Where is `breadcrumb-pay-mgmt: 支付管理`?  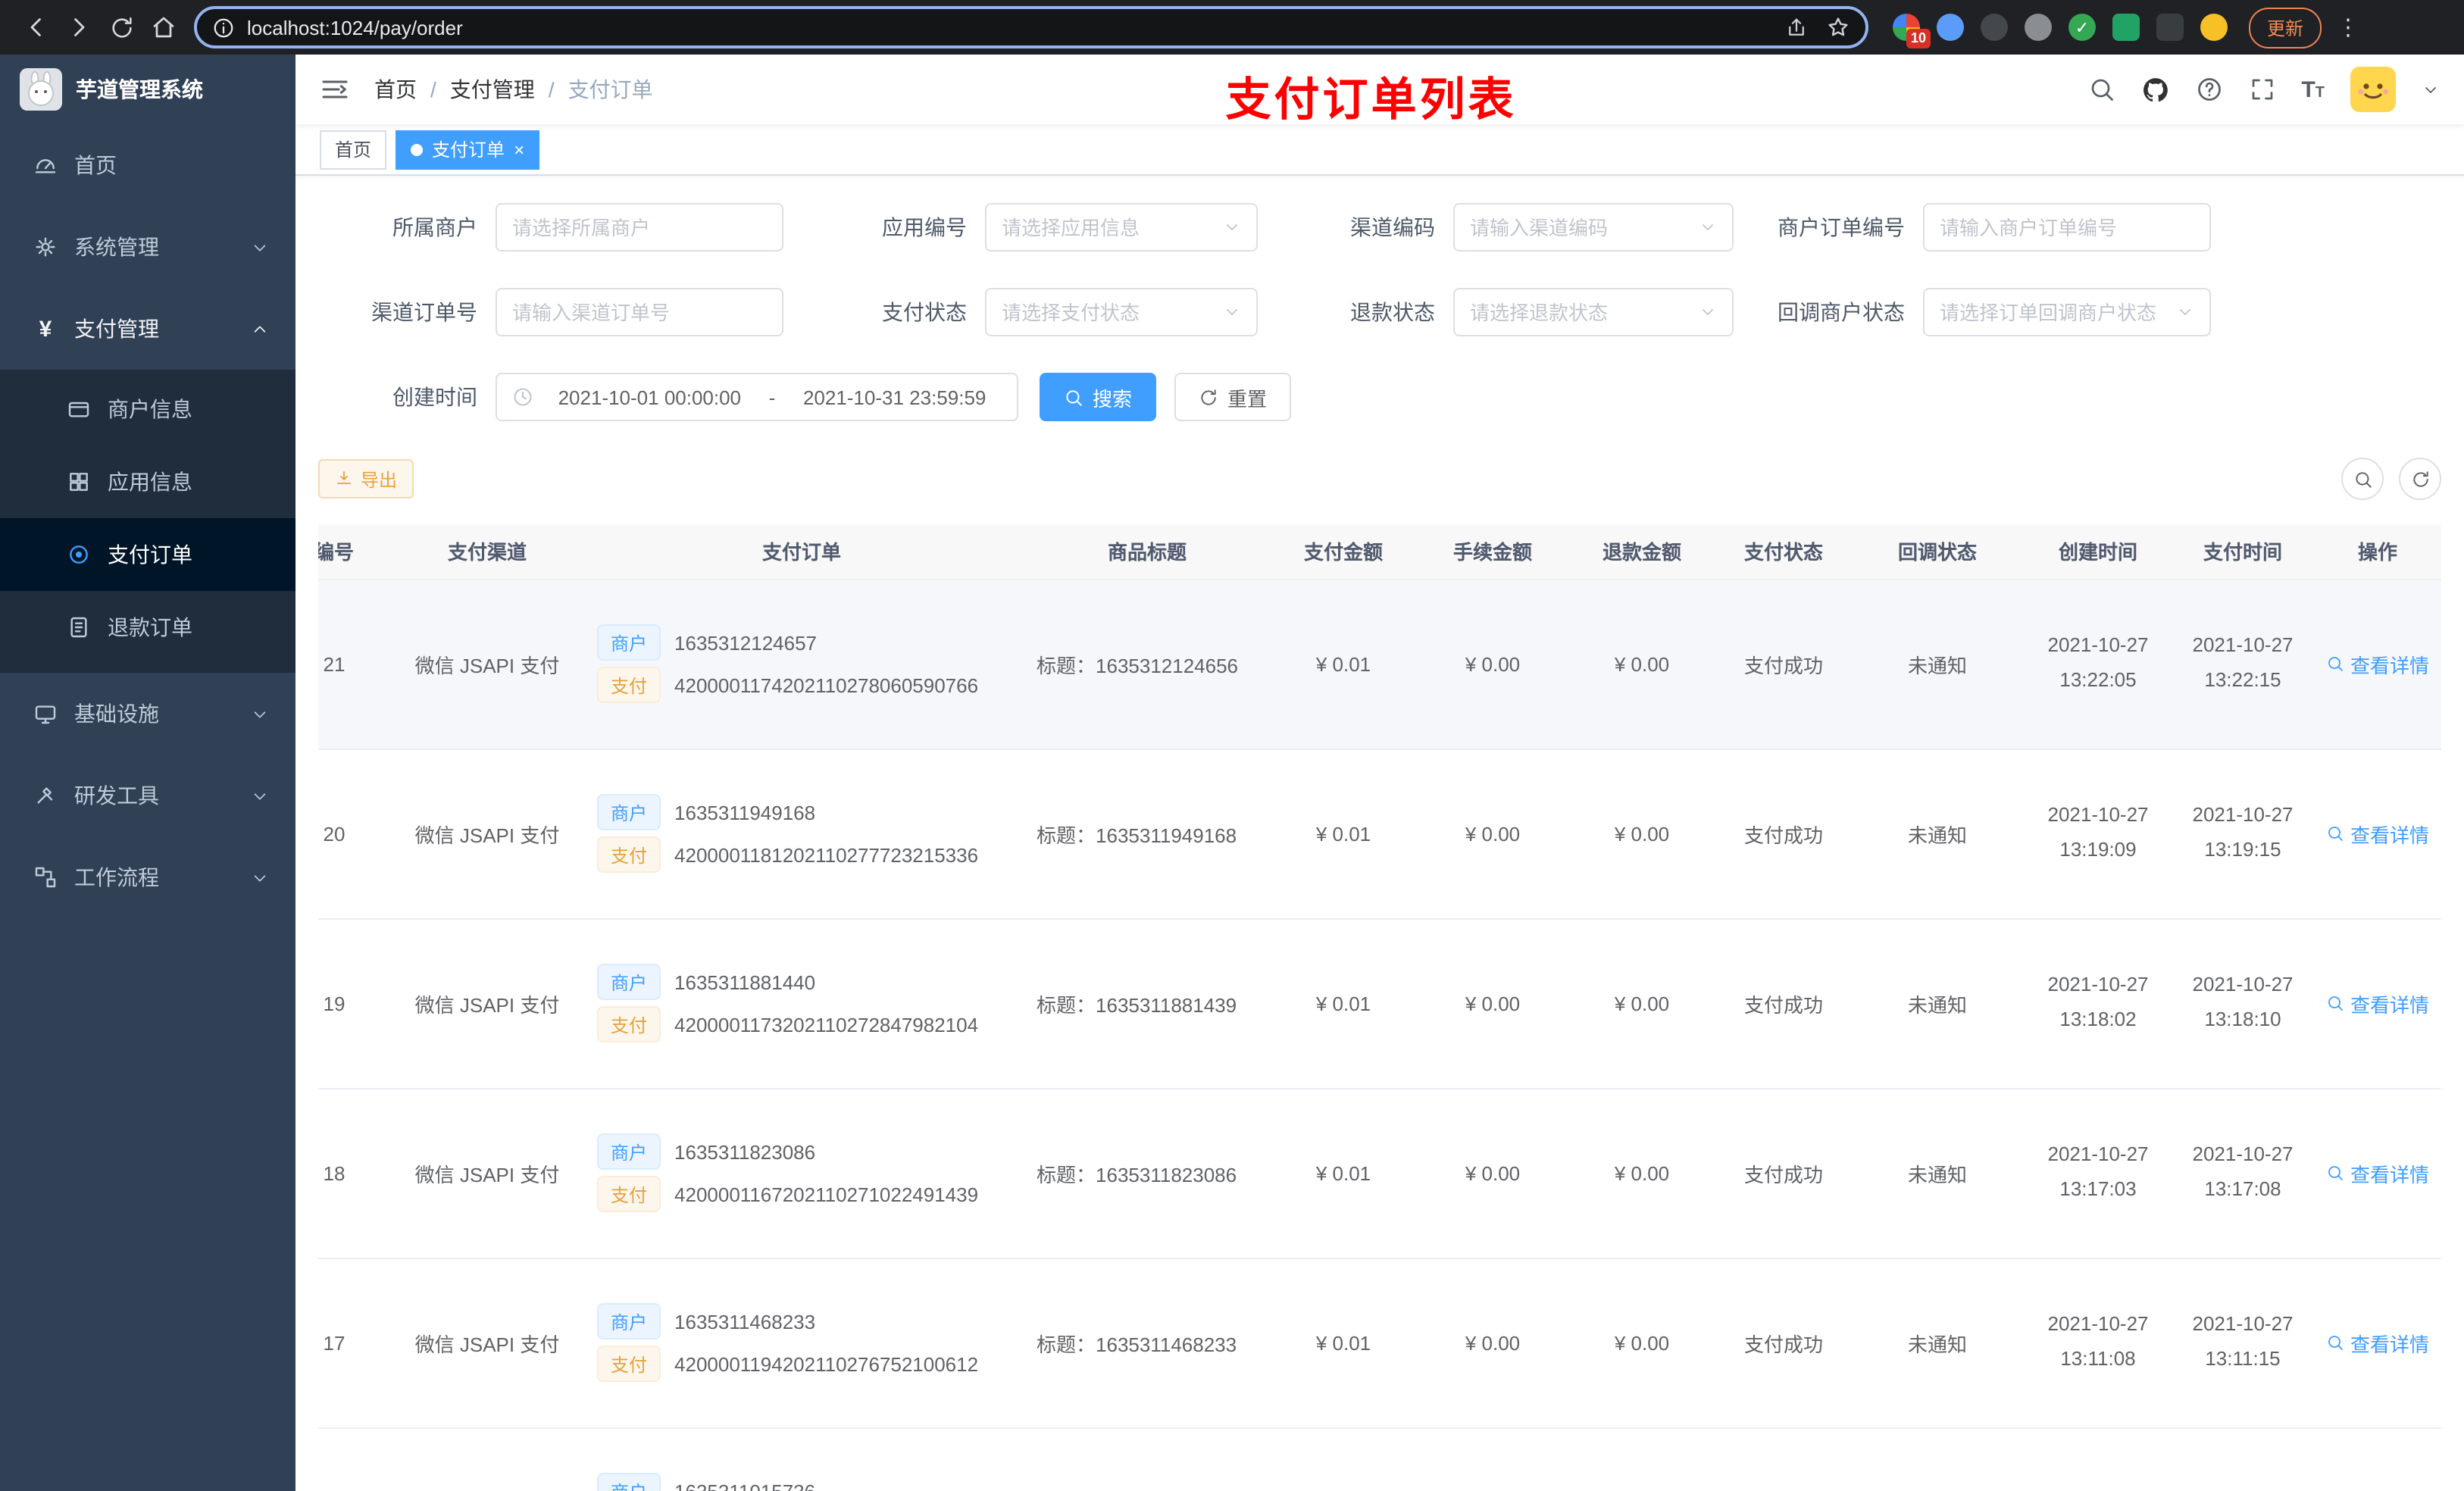 breadcrumb-pay-mgmt: 支付管理 is located at coordinates (492, 89).